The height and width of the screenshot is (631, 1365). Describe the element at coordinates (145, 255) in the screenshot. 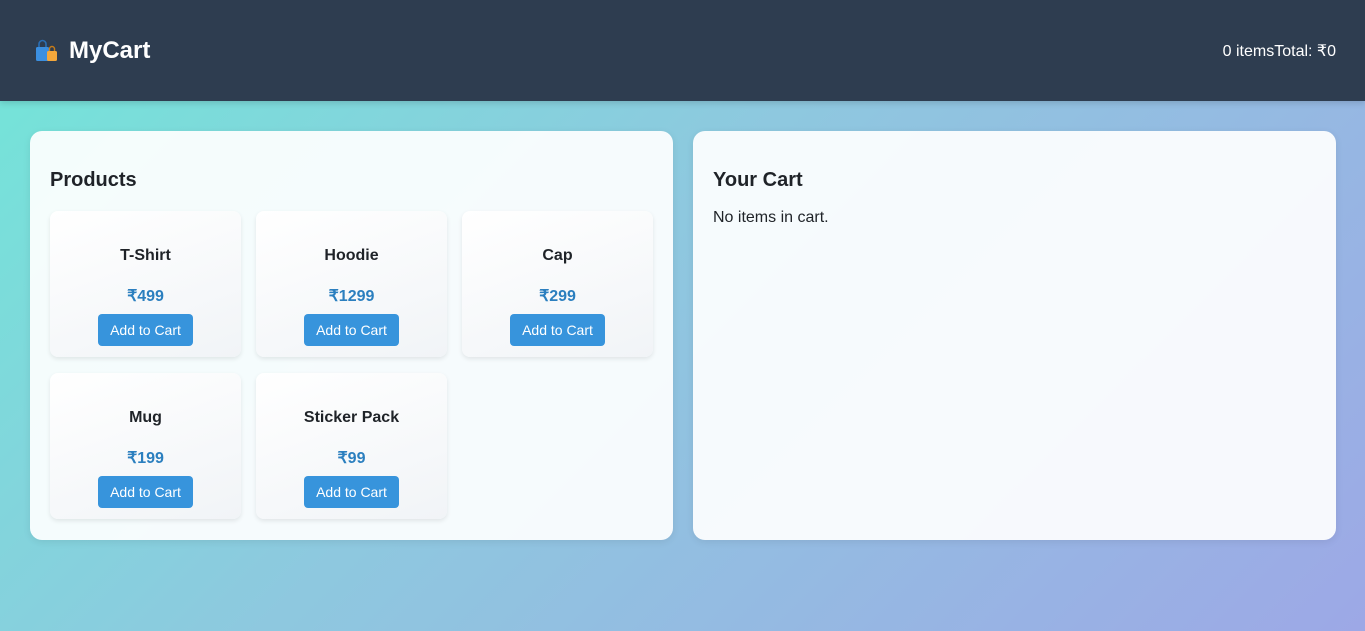

I see `product-name: T-Shirt` at that location.